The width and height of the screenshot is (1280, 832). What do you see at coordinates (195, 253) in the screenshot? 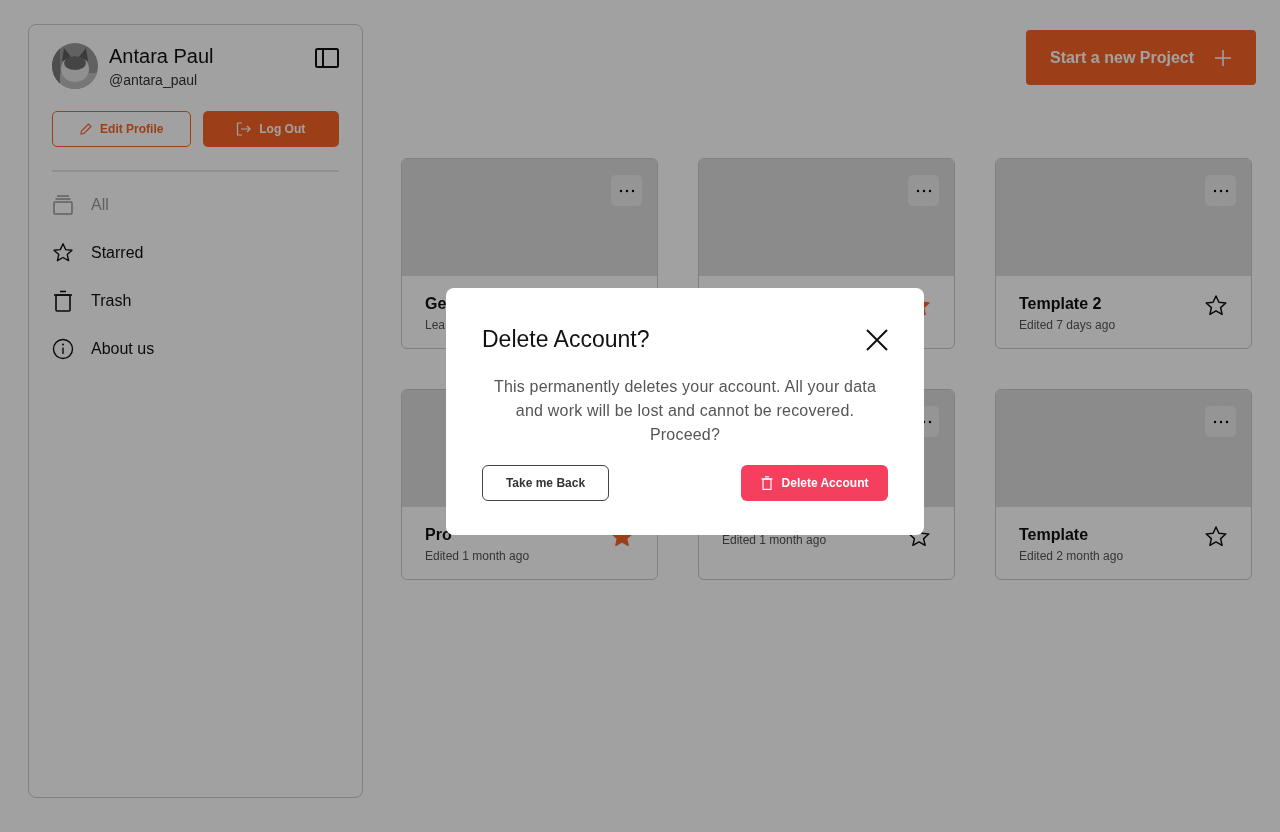
I see `sidebar-item: Starred` at bounding box center [195, 253].